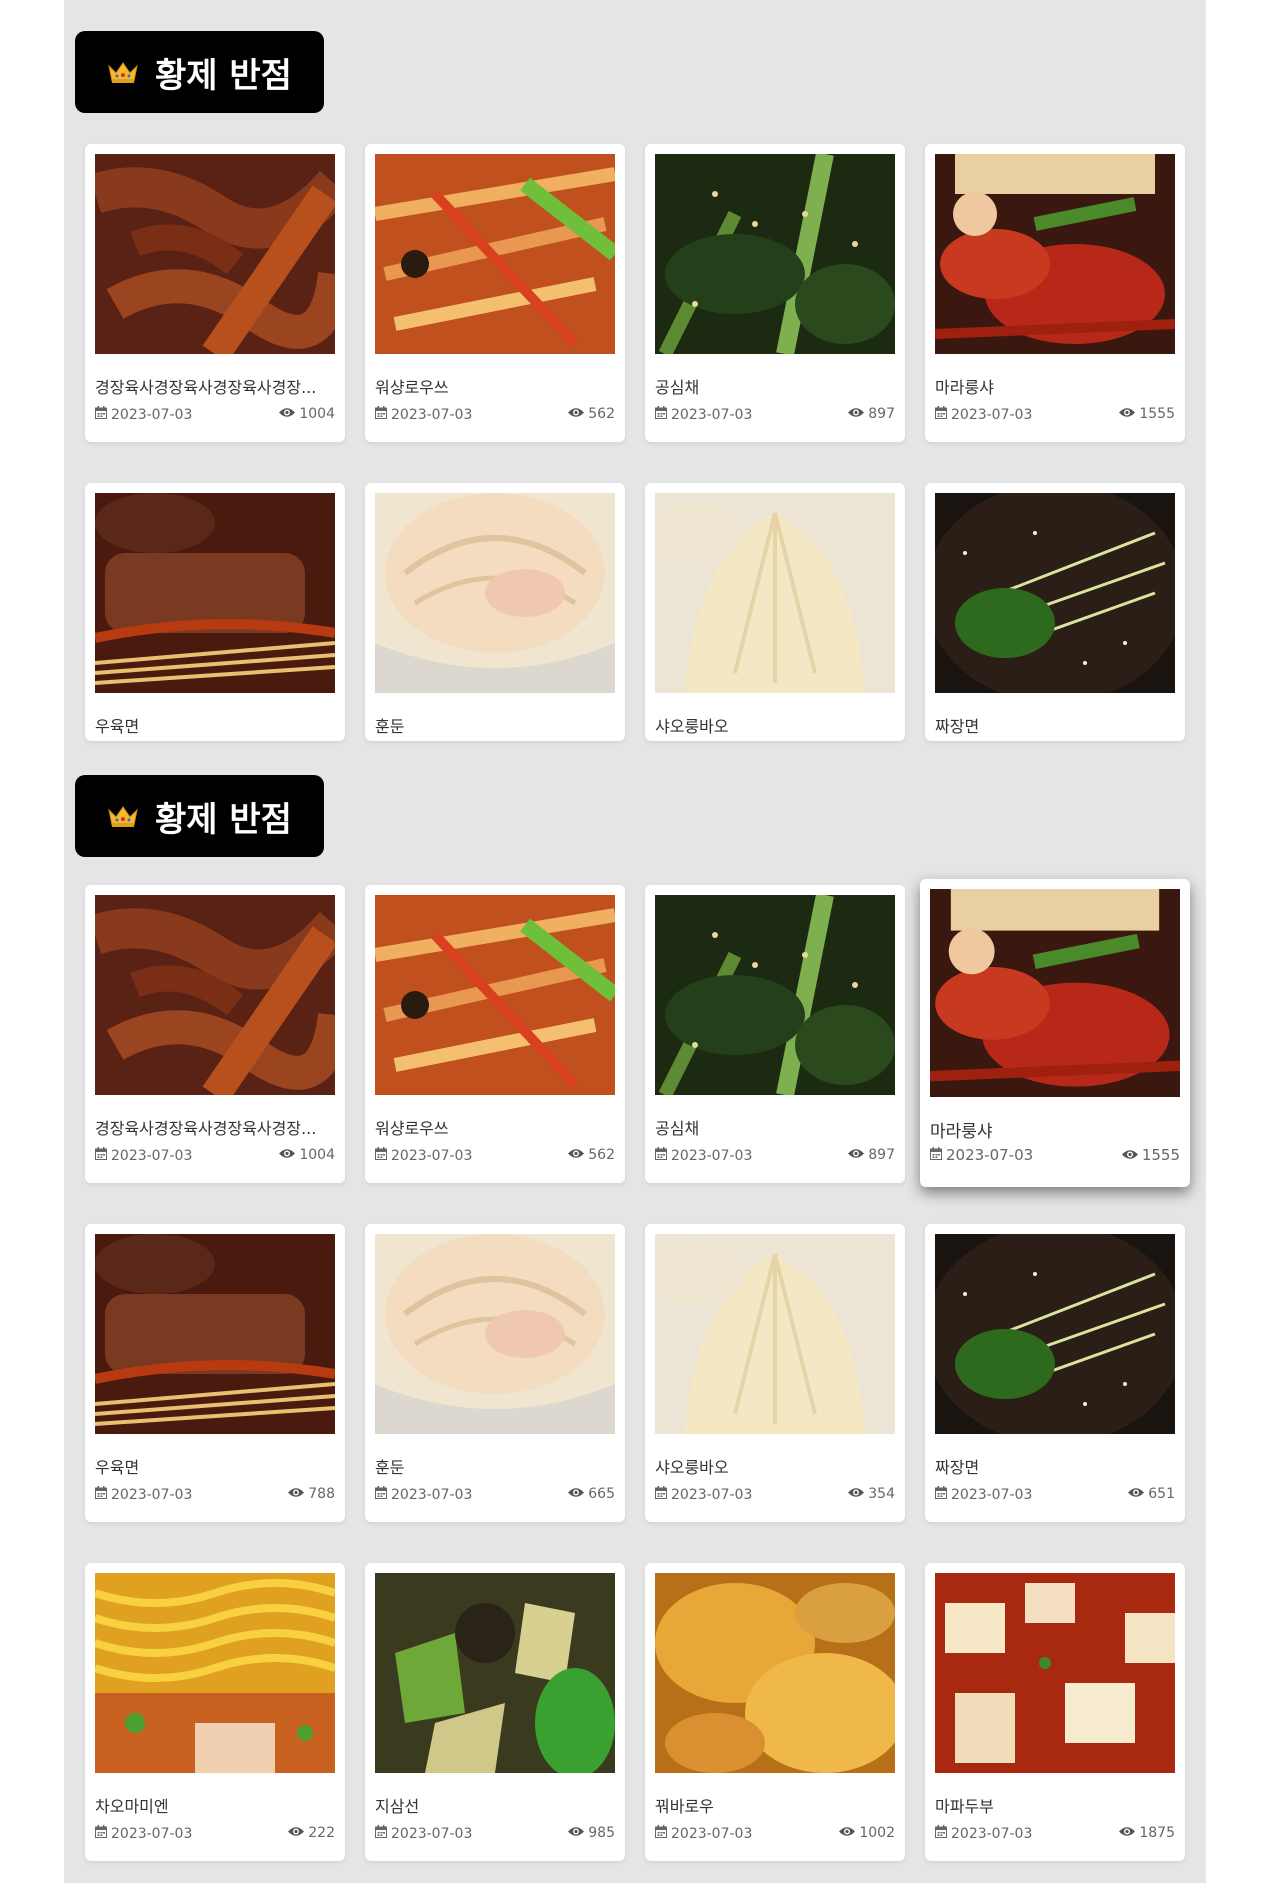  Describe the element at coordinates (1055, 1156) in the screenshot. I see `card-meta: 2023-07-03 1555` at that location.